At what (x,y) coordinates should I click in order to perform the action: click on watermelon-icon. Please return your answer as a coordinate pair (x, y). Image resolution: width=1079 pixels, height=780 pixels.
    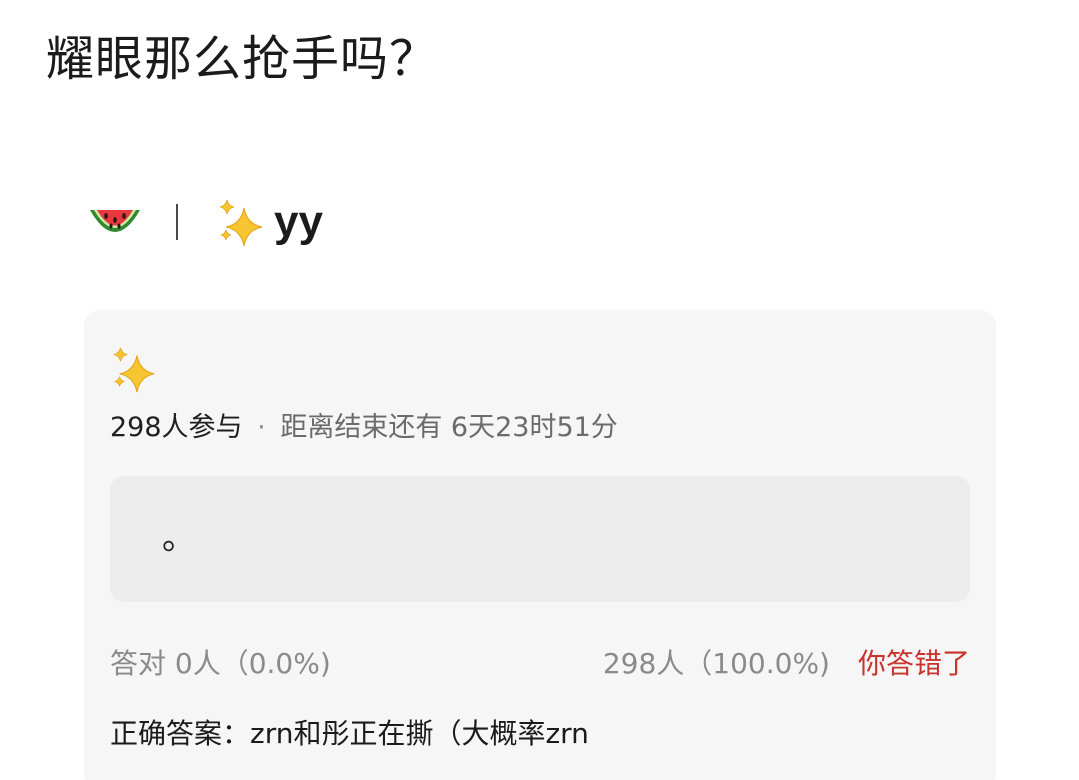
    Looking at the image, I should click on (115, 222).